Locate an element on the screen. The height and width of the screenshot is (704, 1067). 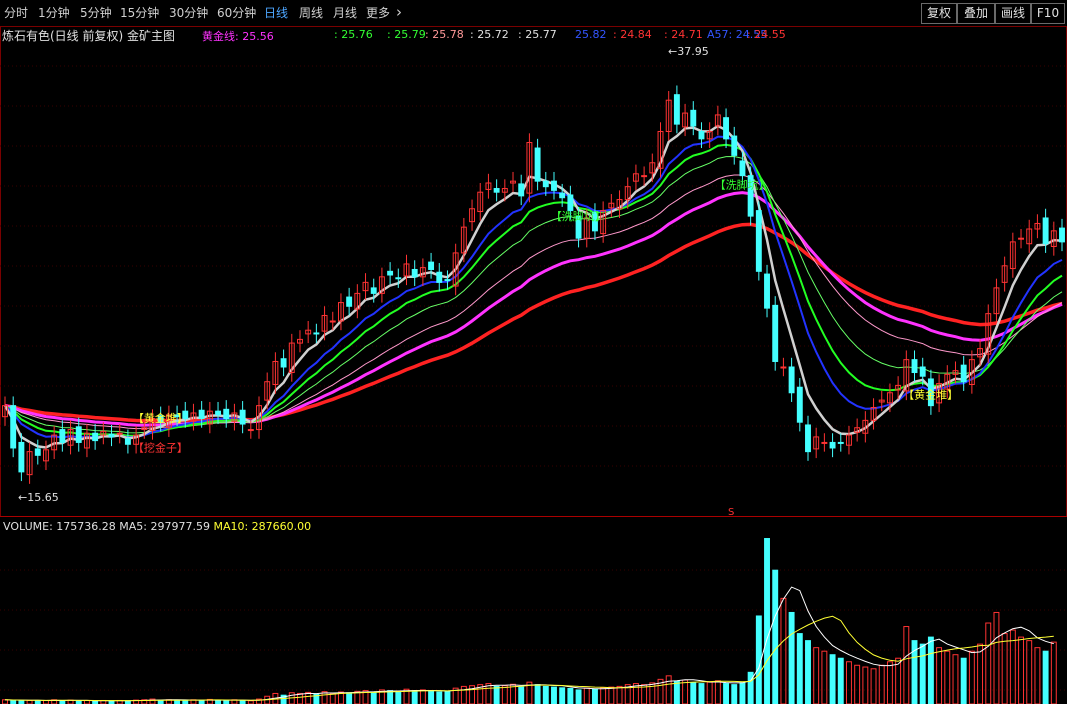
signal-label: 【挖金子】 is located at coordinates (160, 448).